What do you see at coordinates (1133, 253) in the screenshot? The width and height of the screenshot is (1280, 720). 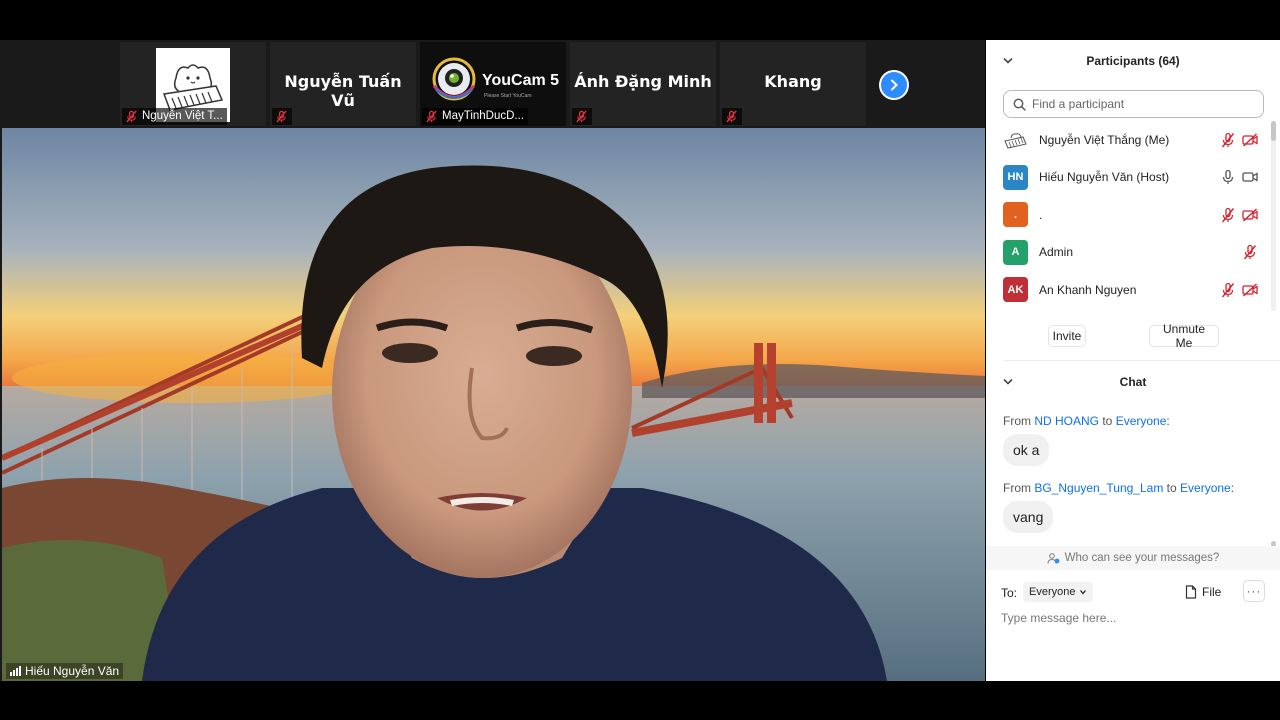 I see `participant-row: A Admin` at bounding box center [1133, 253].